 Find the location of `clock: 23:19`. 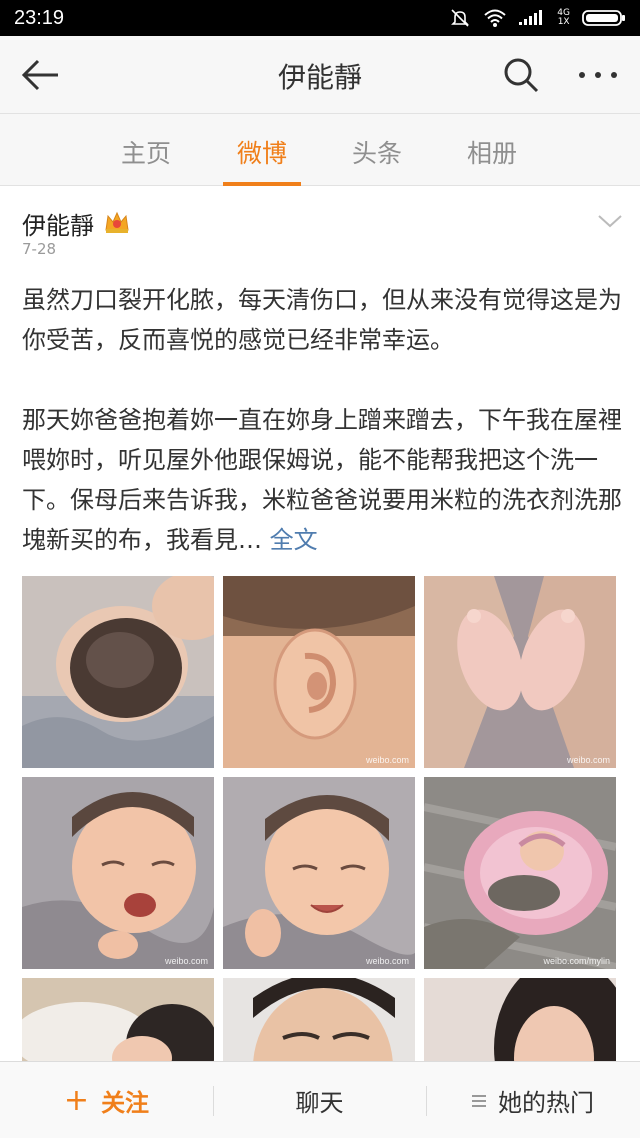

clock: 23:19 is located at coordinates (39, 17).